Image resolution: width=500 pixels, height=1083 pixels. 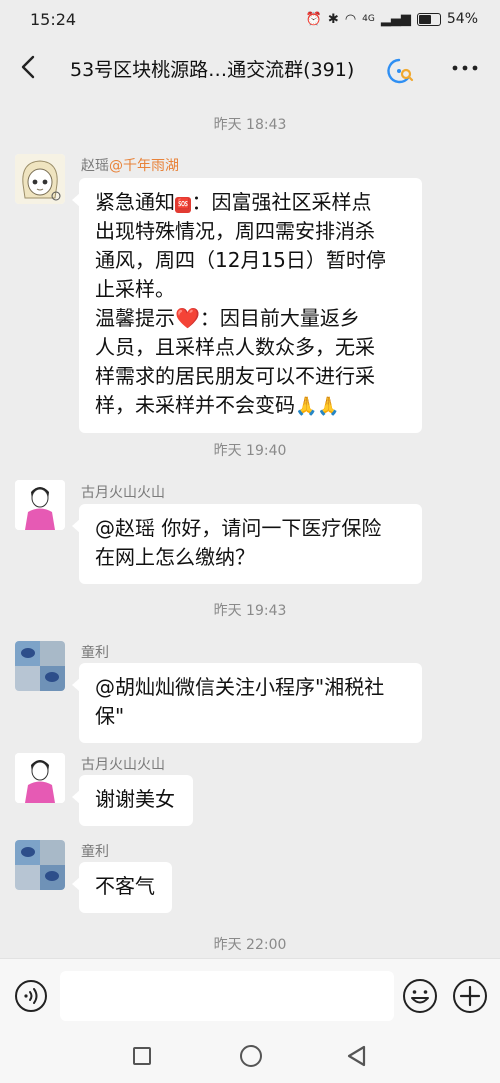 What do you see at coordinates (420, 996) in the screenshot?
I see `emoji-icon` at bounding box center [420, 996].